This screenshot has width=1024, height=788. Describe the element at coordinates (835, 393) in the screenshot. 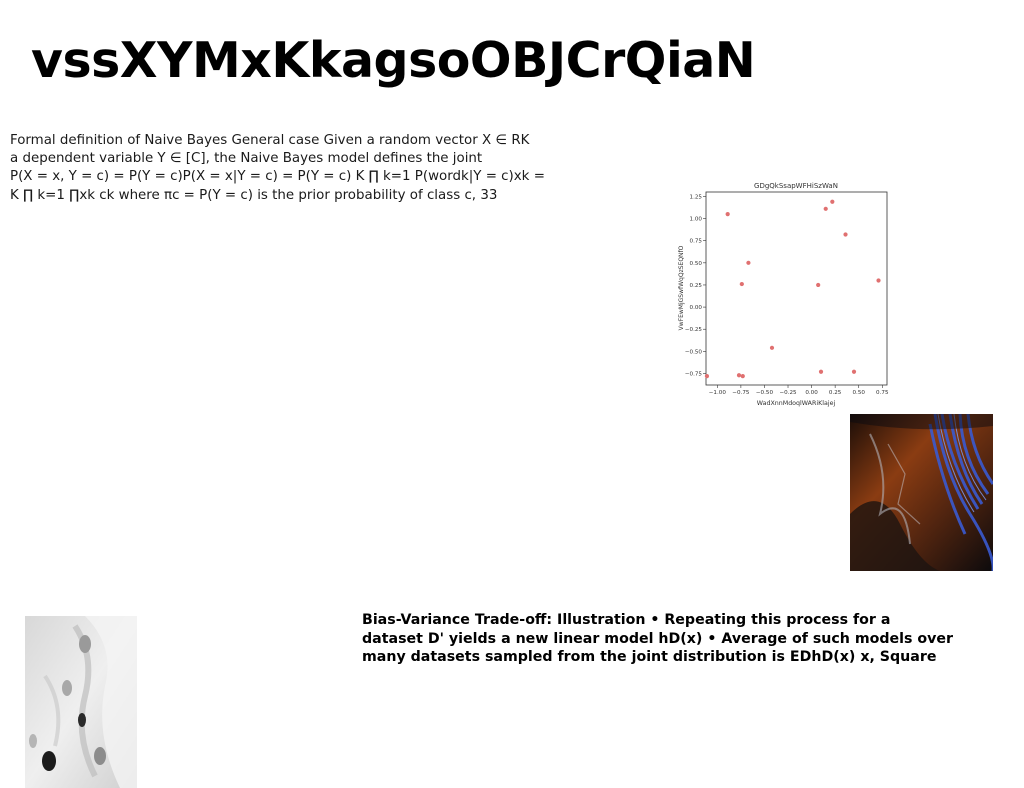

I see `x-tick-label: 0.25` at that location.